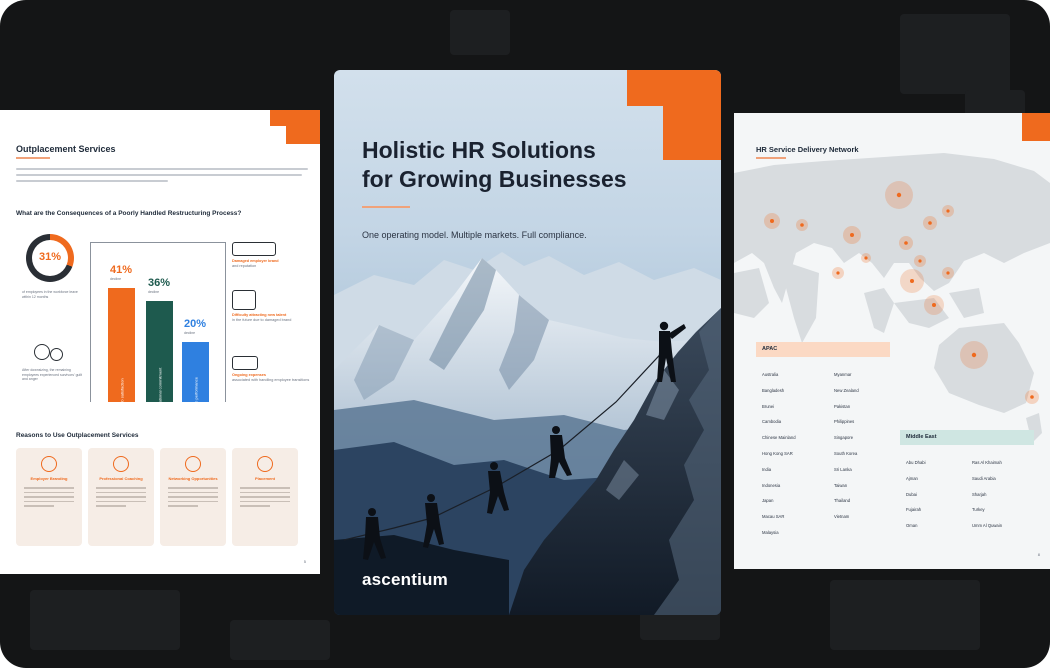  Describe the element at coordinates (405, 579) in the screenshot. I see `ascentium-logo: ascentium` at that location.